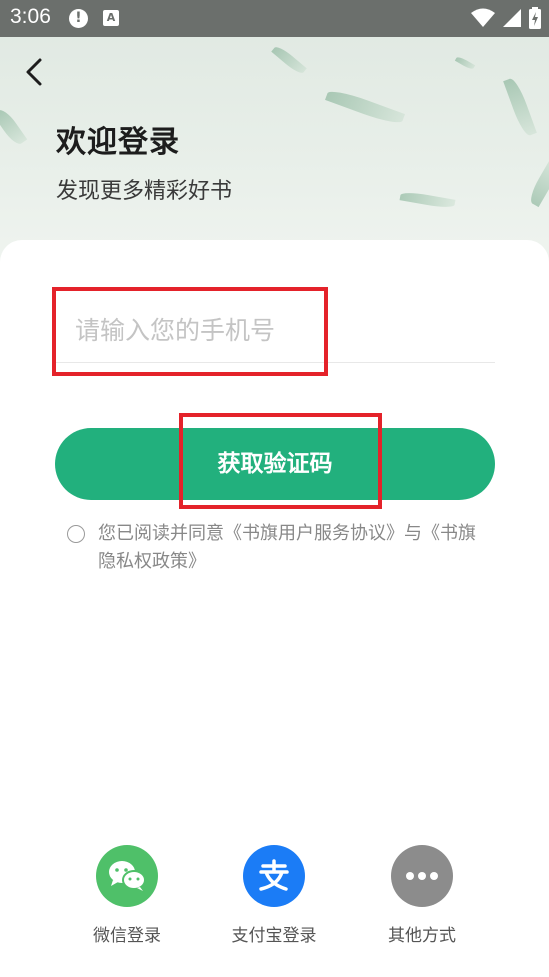  I want to click on highlight-box-phone, so click(190, 331).